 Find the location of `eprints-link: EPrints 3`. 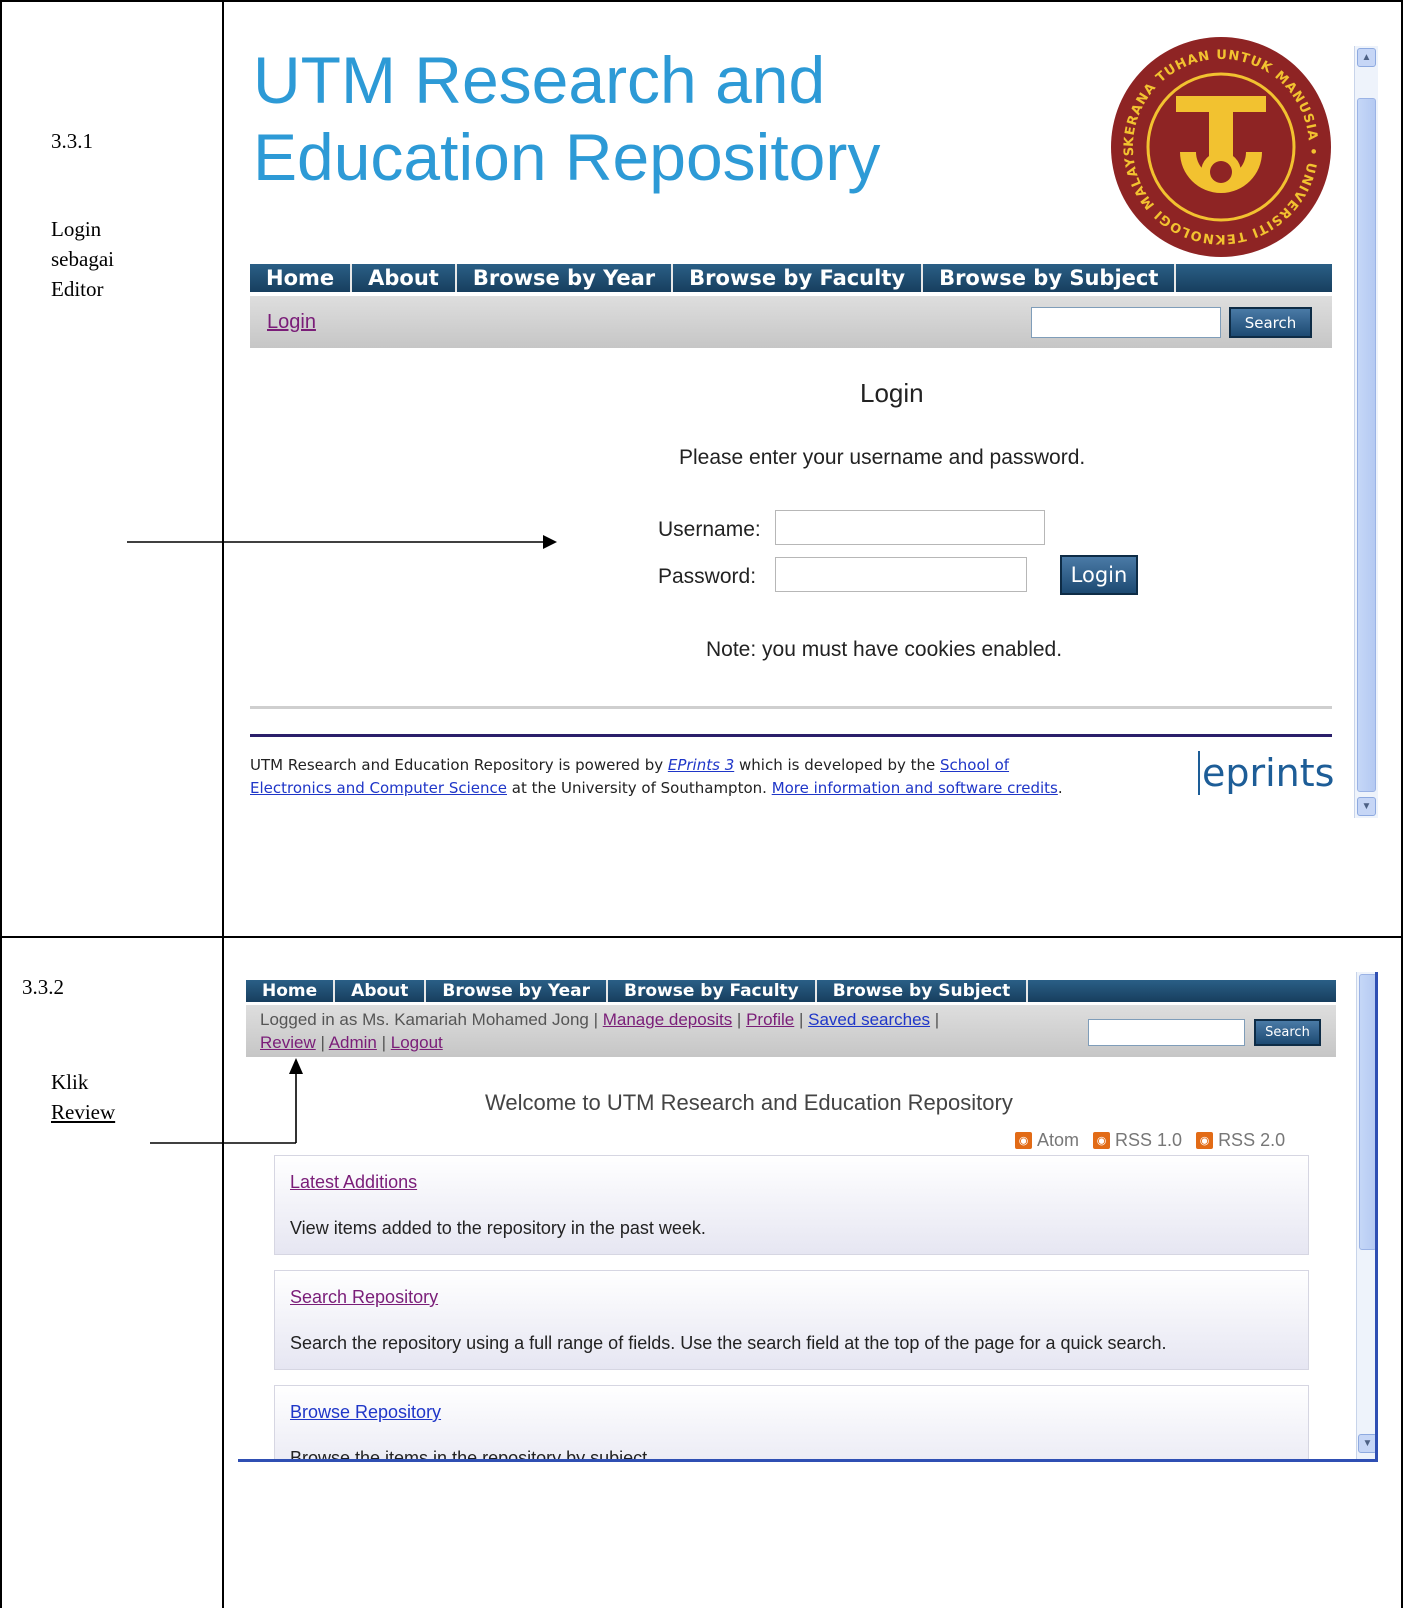

eprints-link: EPrints 3 is located at coordinates (701, 765).